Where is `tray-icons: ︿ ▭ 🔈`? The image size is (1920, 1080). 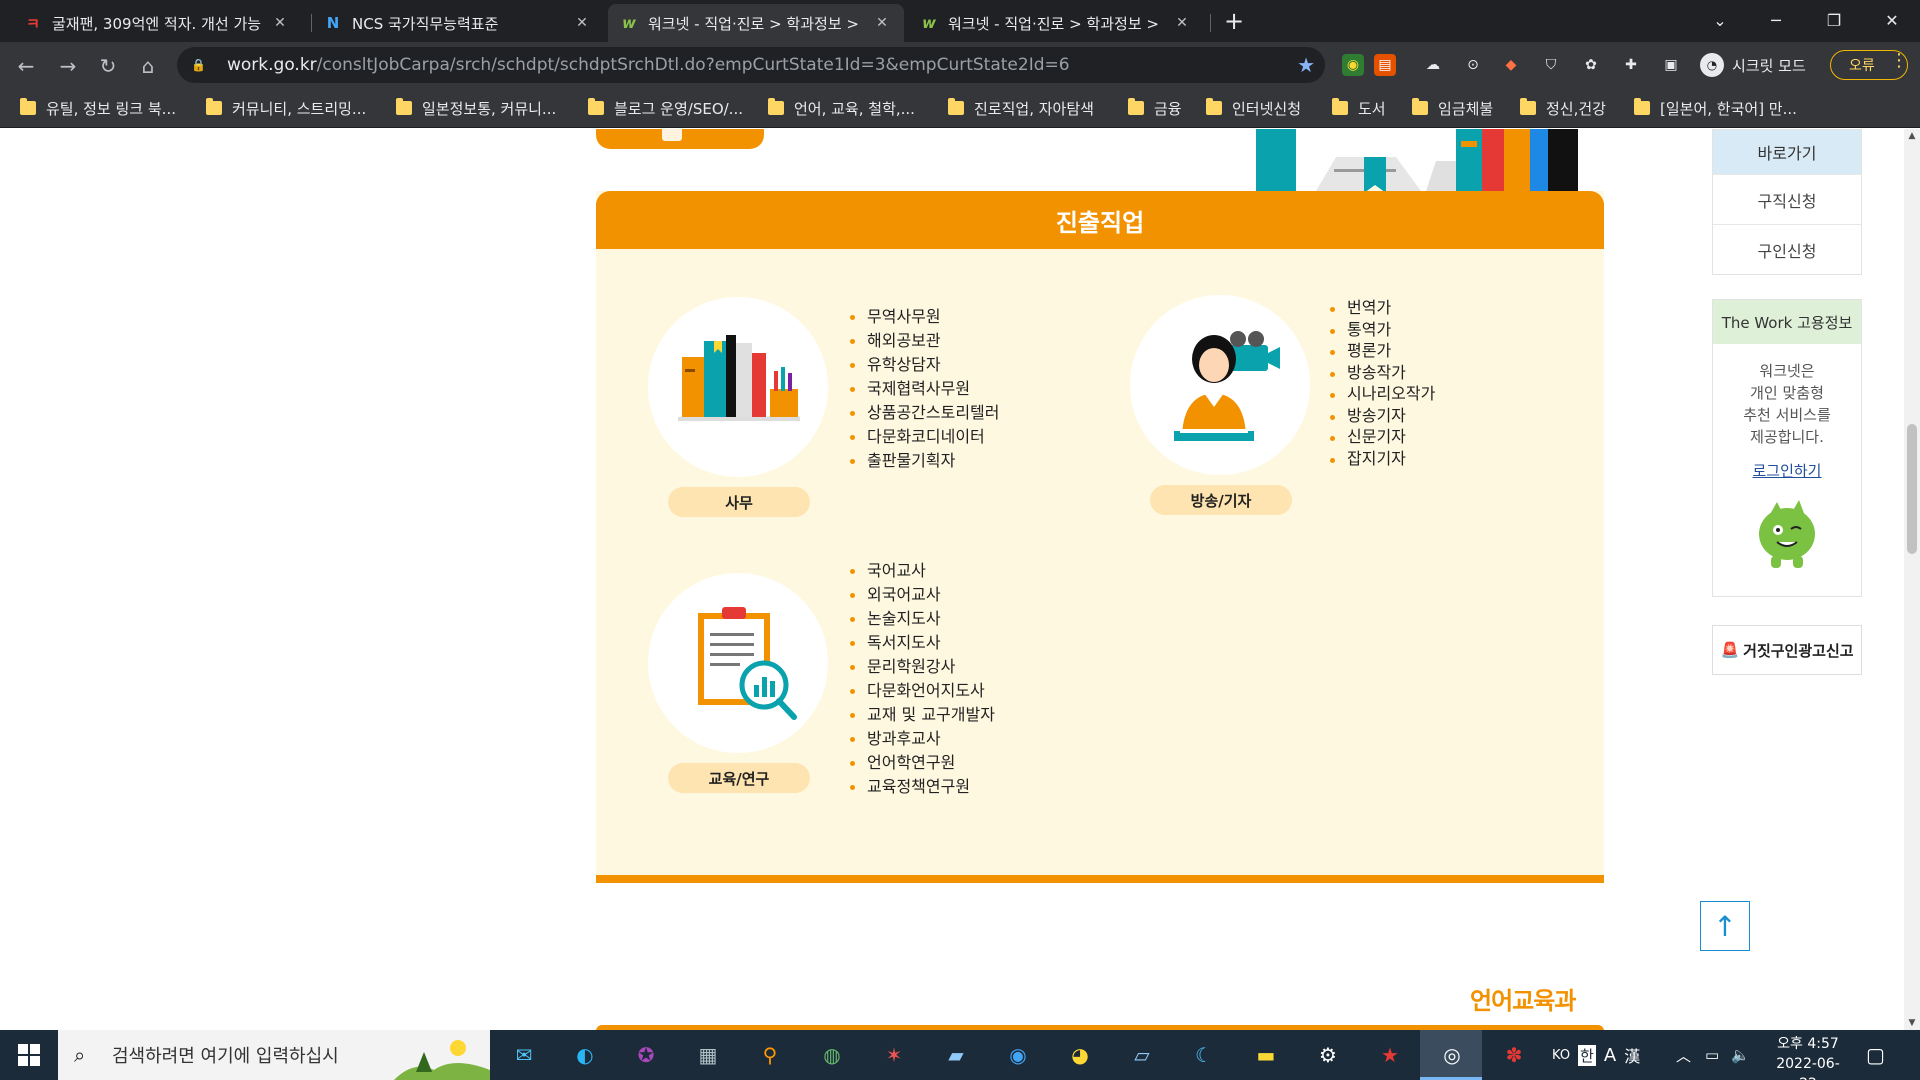 tray-icons: ︿ ▭ 🔈 is located at coordinates (1713, 1055).